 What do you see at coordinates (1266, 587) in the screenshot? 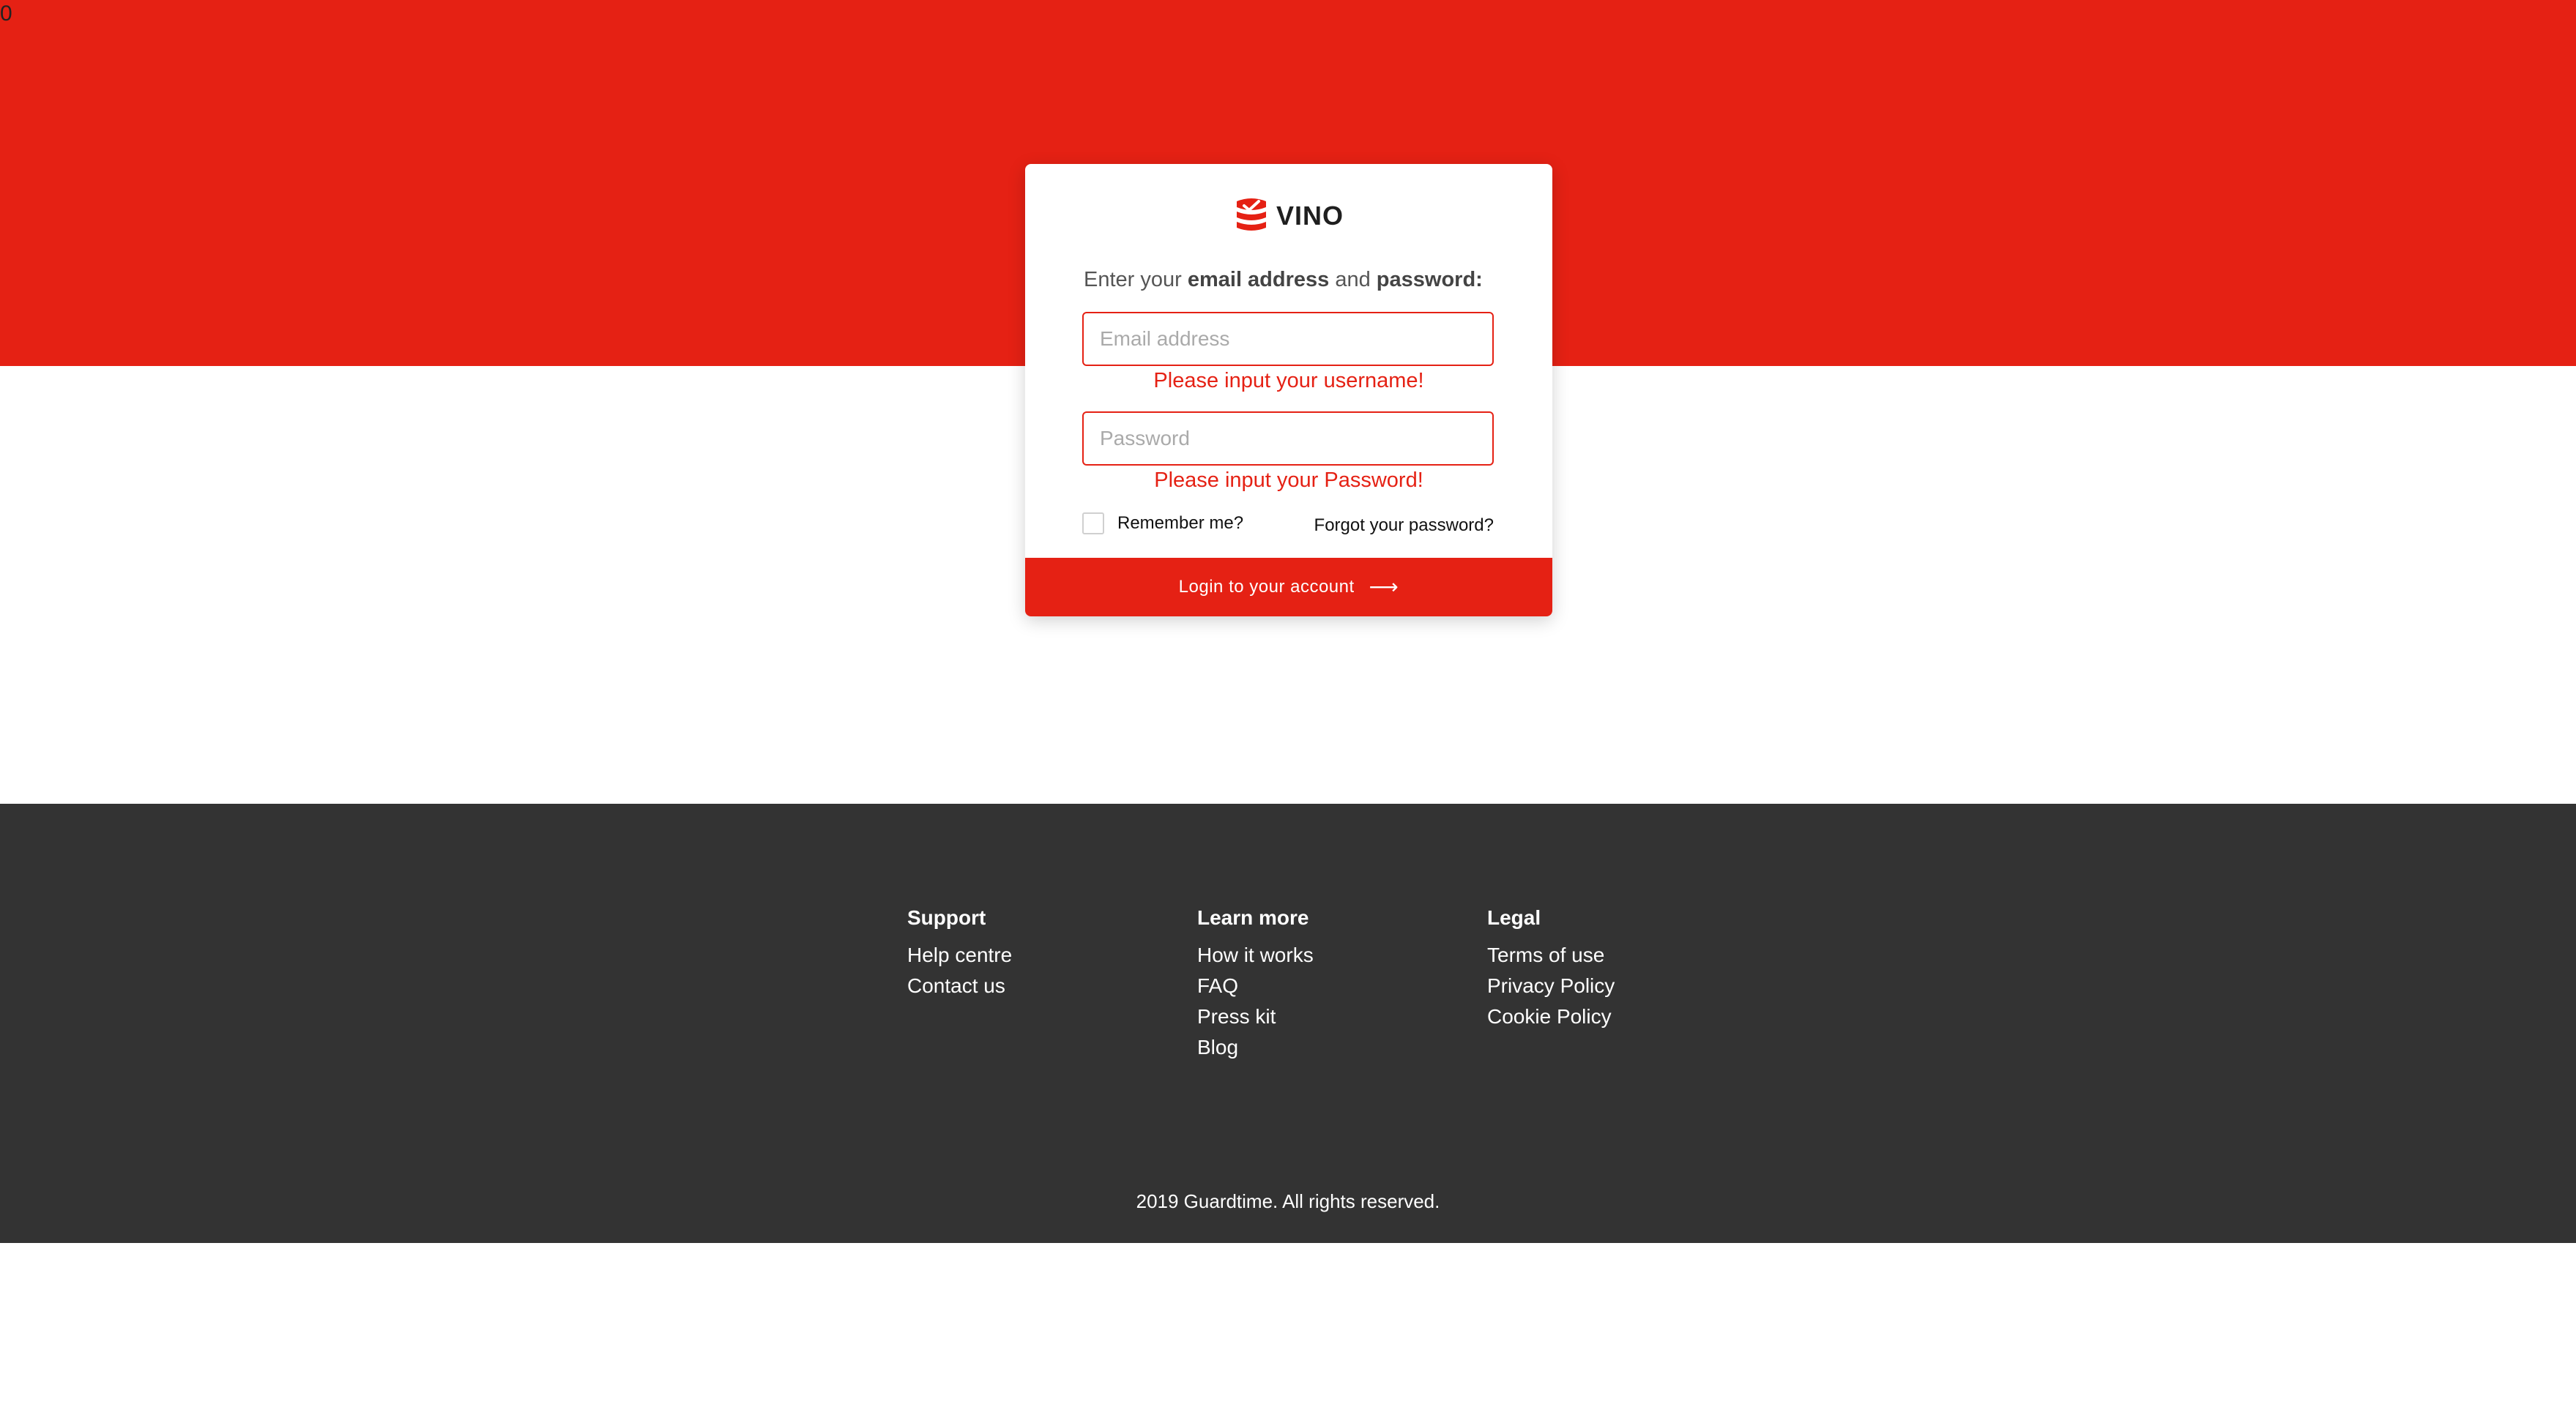
I see `login-button-label: Login to your account` at bounding box center [1266, 587].